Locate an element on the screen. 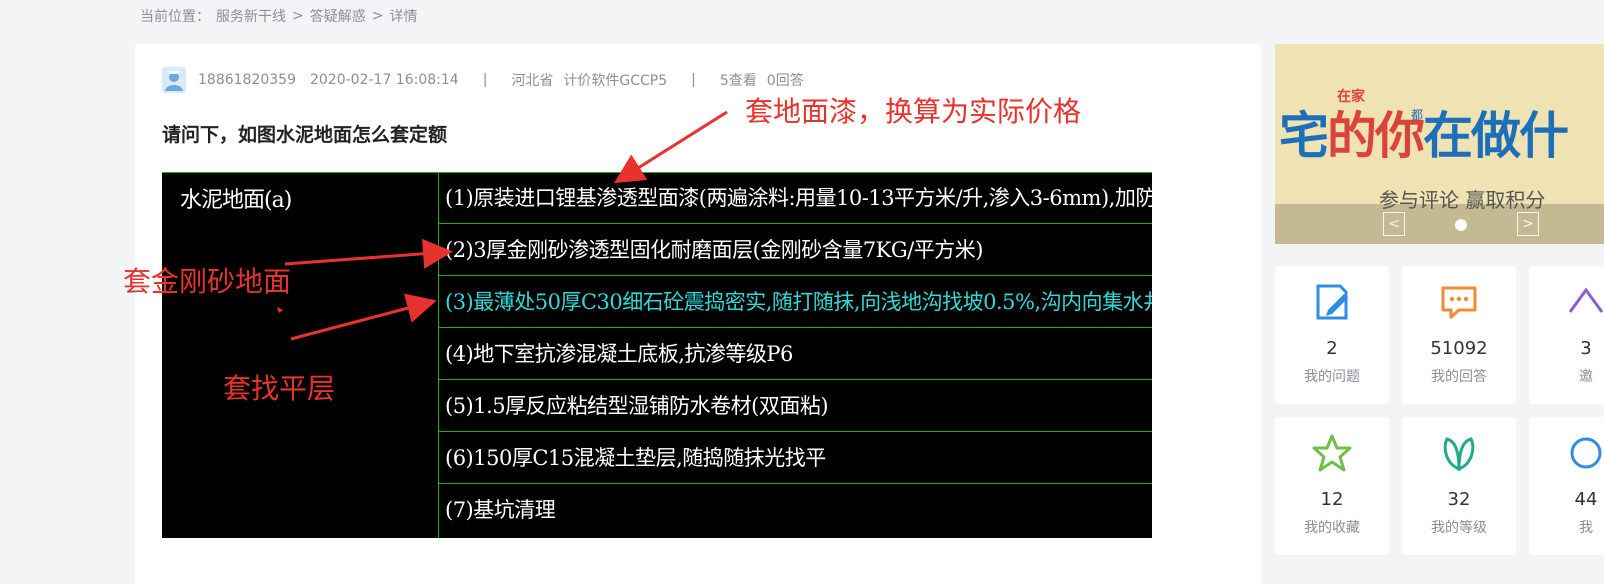 The height and width of the screenshot is (584, 1604). figure-row: (4)地下室抗渗混凝土底板,抗渗等级P6 is located at coordinates (795, 354).